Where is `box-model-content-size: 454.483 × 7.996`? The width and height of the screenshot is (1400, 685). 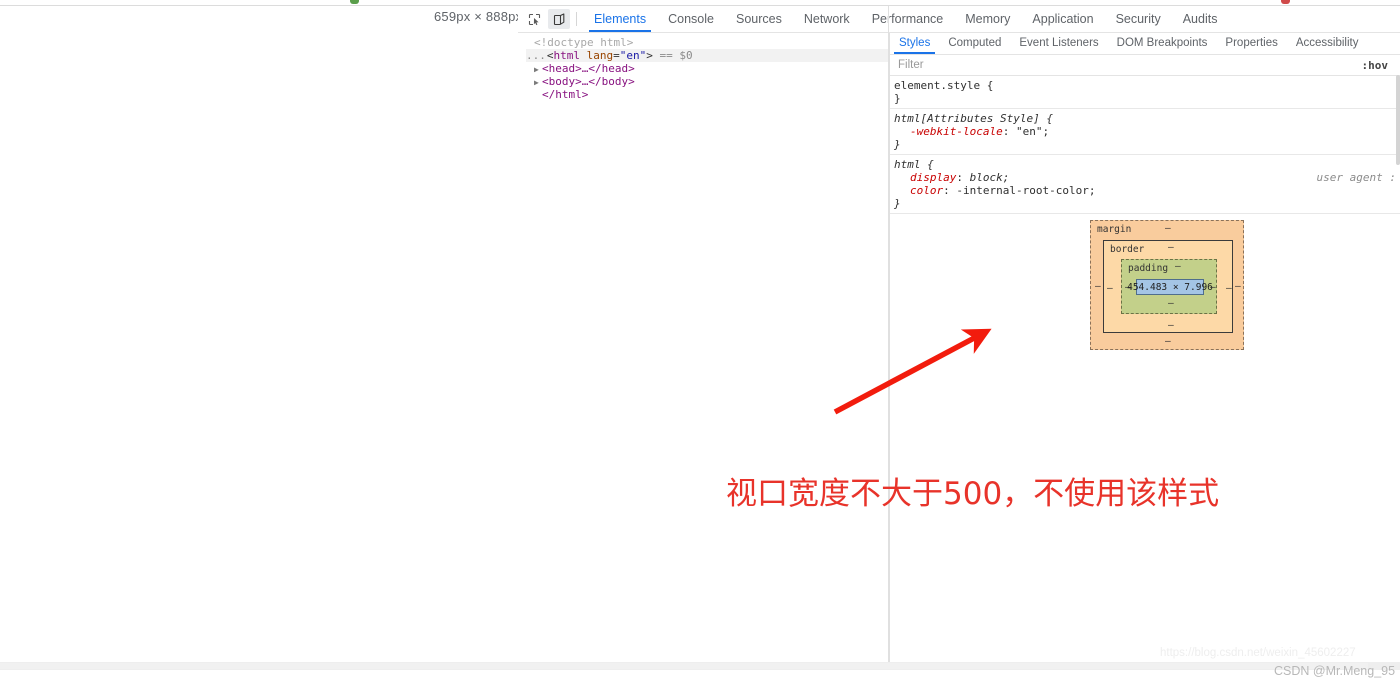
box-model-content-size: 454.483 × 7.996 is located at coordinates (1170, 287).